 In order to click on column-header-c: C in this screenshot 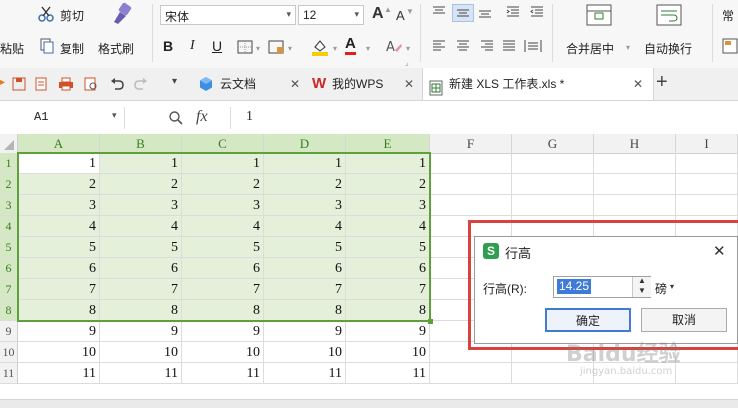, I will do `click(223, 143)`.